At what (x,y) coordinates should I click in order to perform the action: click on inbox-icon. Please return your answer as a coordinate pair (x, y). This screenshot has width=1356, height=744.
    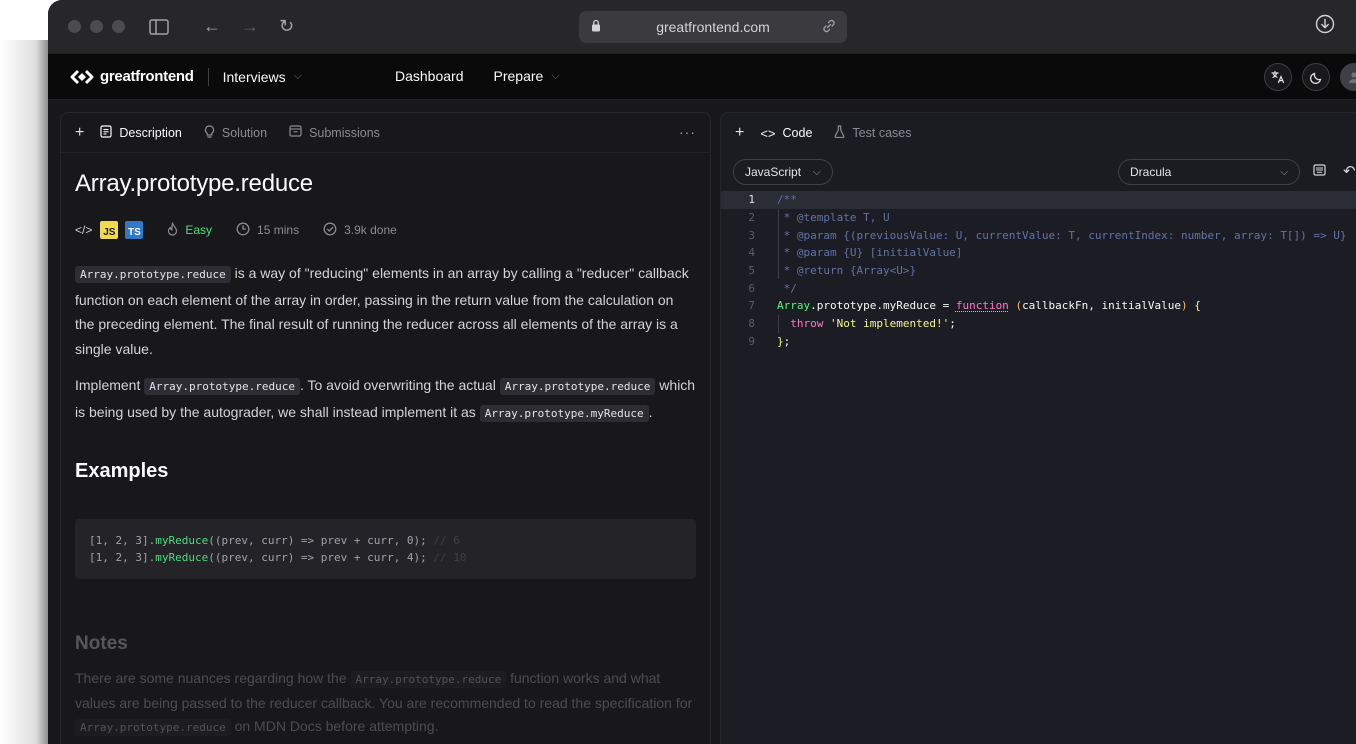
    Looking at the image, I should click on (295, 132).